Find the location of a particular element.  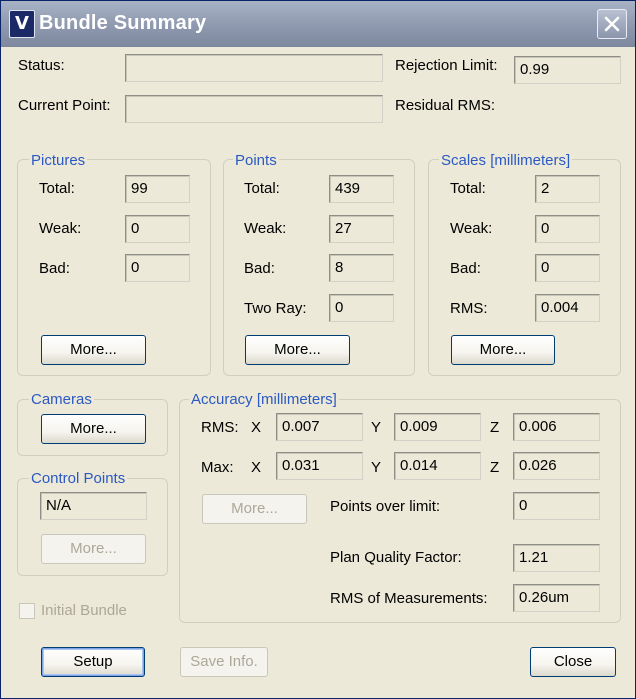

accuracy-rms-x-field: 0.007 is located at coordinates (319, 427).